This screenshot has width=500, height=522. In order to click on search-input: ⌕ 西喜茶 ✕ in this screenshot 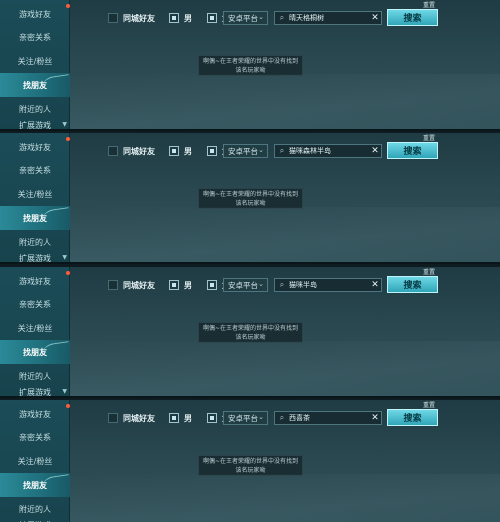, I will do `click(328, 418)`.